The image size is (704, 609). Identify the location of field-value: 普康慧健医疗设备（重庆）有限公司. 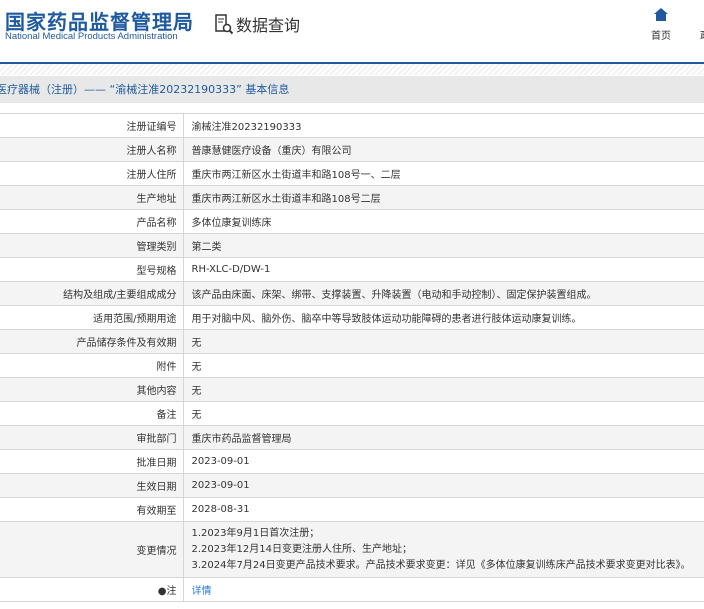
(443, 149).